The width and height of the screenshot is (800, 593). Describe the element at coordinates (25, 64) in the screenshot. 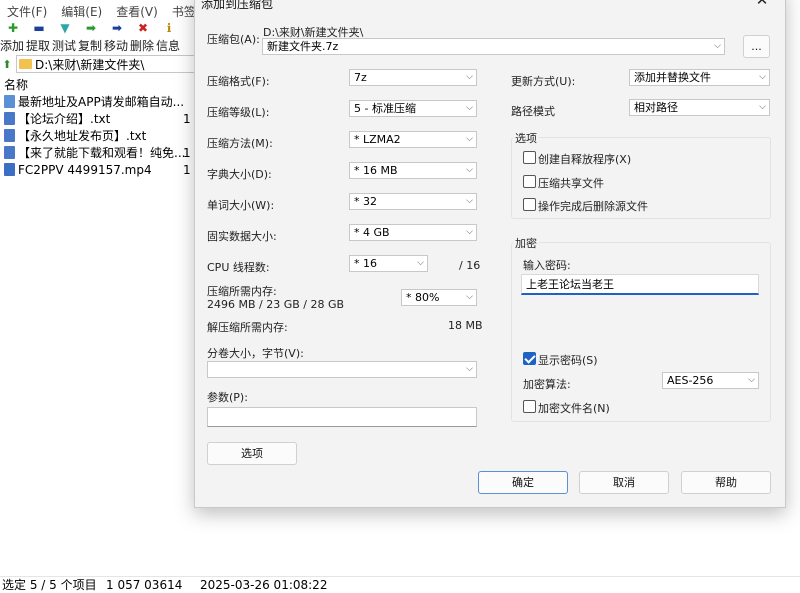

I see `folder-icon` at that location.